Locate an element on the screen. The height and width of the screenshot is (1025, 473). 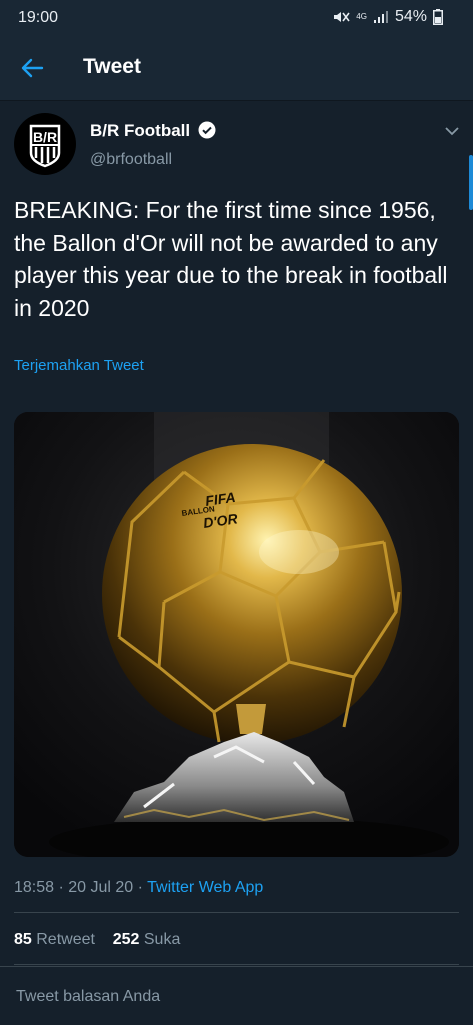
tweet-source-link: Twitter Web App is located at coordinates (205, 887).